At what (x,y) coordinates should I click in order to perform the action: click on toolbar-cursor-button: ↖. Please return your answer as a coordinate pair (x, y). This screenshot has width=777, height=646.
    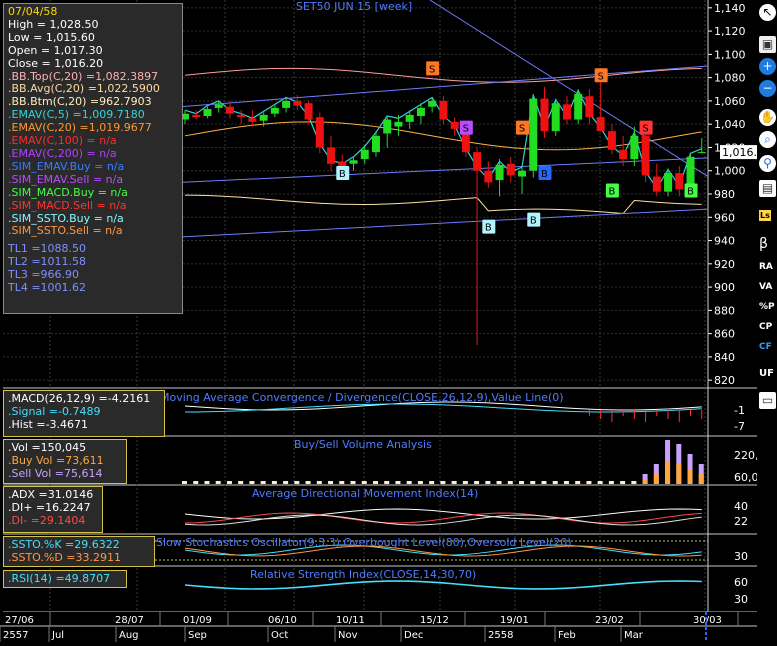
    Looking at the image, I should click on (767, 12).